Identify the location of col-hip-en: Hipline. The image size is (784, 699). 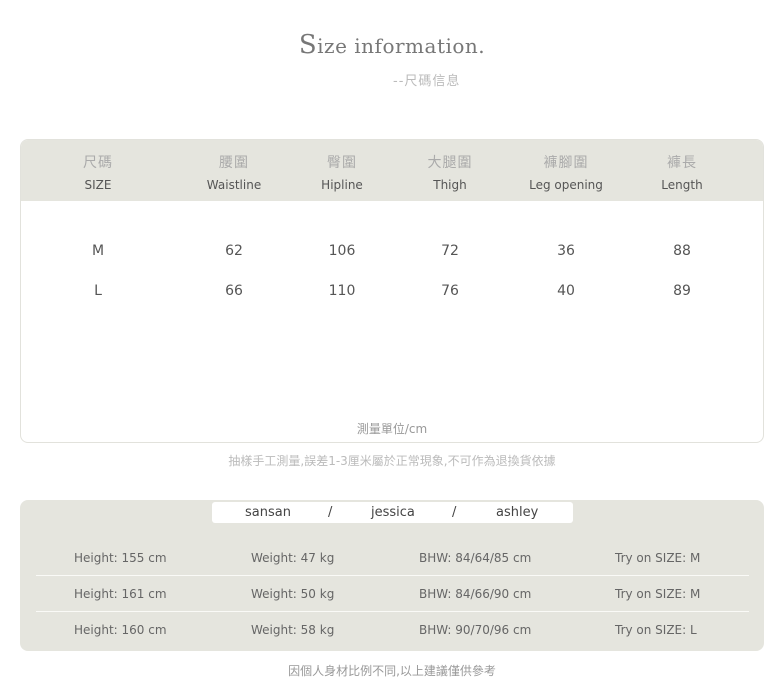
(342, 185).